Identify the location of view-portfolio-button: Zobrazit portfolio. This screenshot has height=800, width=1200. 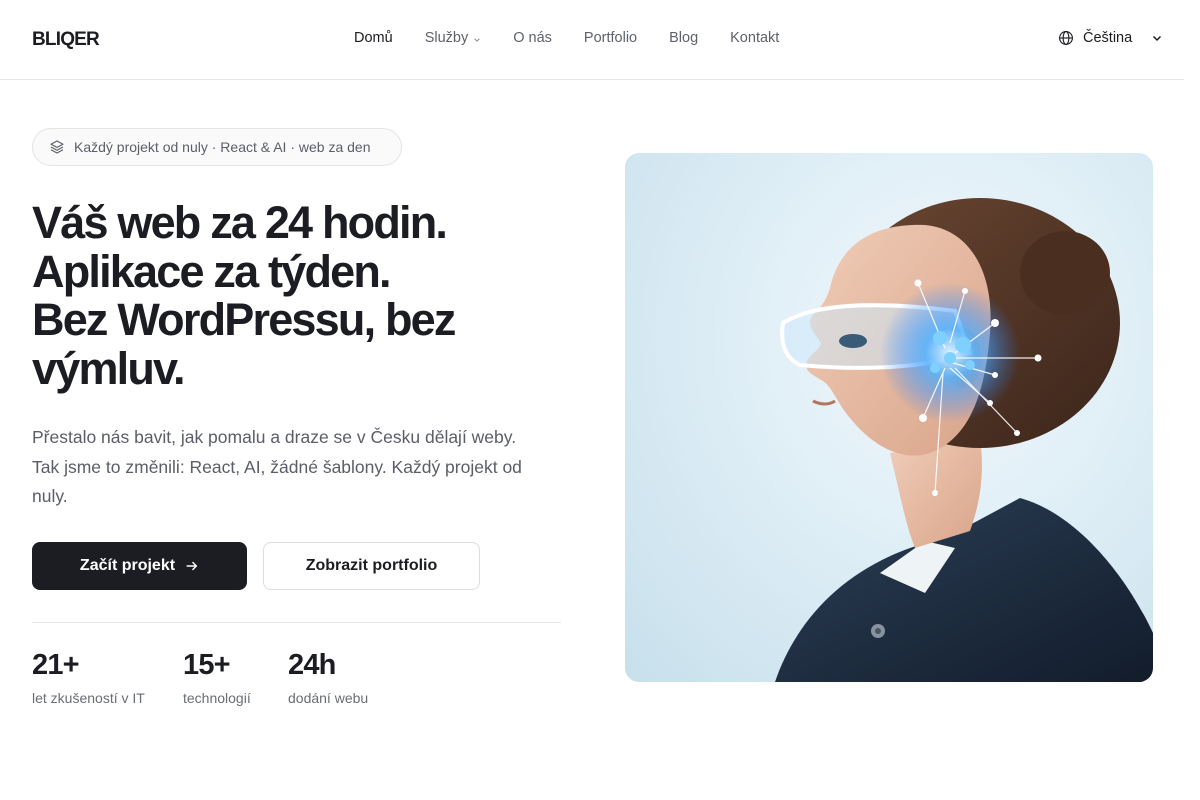
(371, 566).